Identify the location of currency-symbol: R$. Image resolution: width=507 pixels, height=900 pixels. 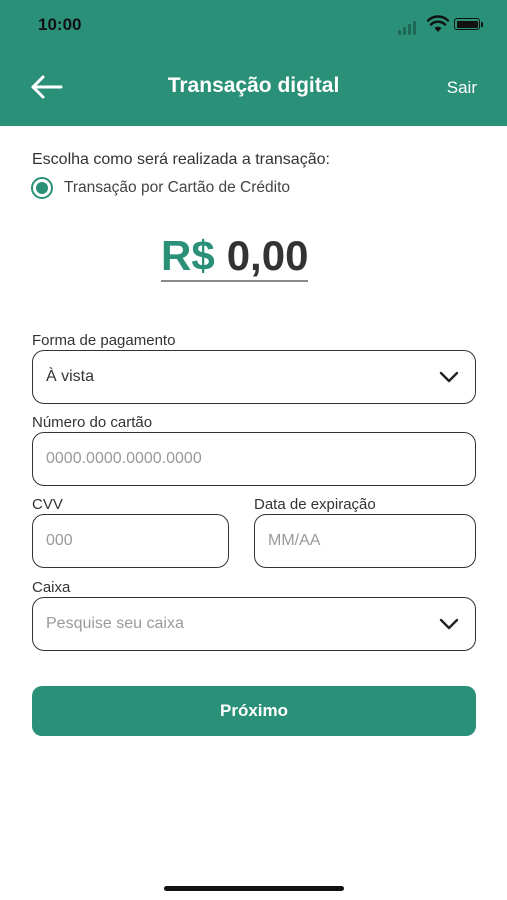
(188, 255).